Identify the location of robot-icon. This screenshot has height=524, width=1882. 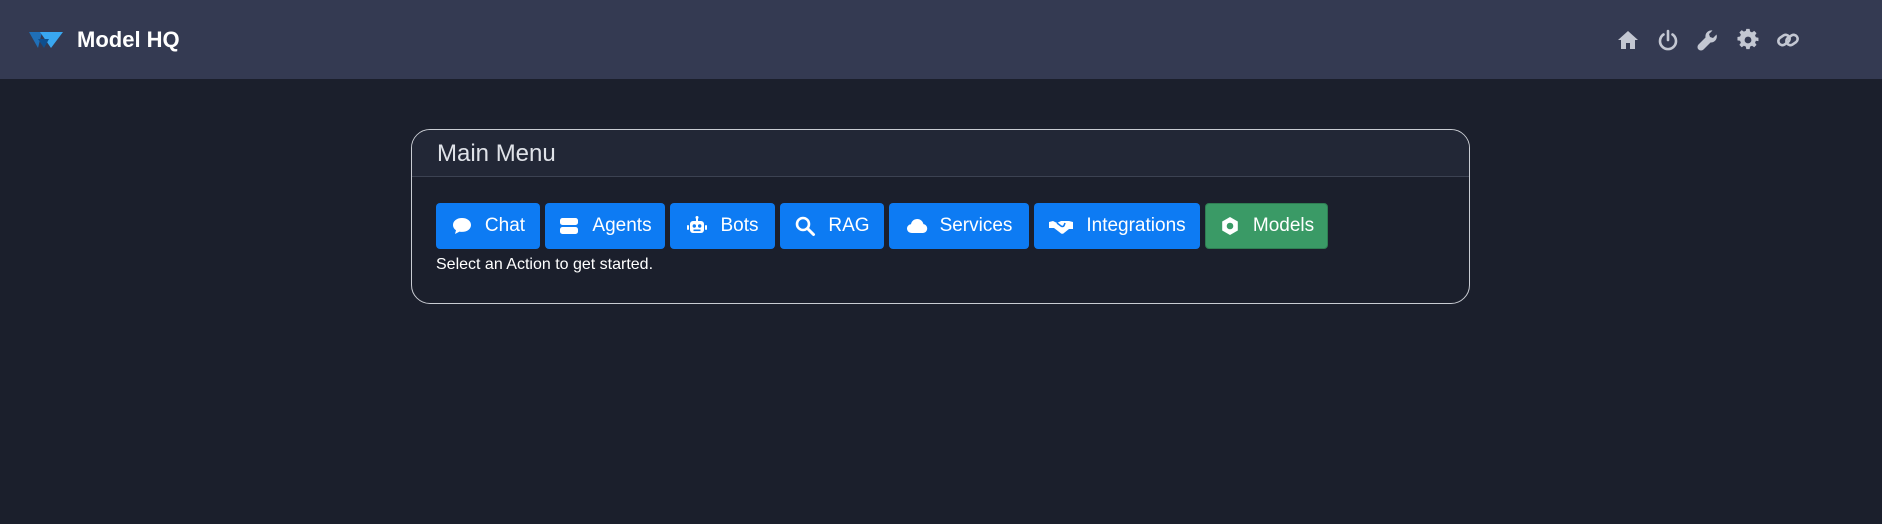
(697, 224).